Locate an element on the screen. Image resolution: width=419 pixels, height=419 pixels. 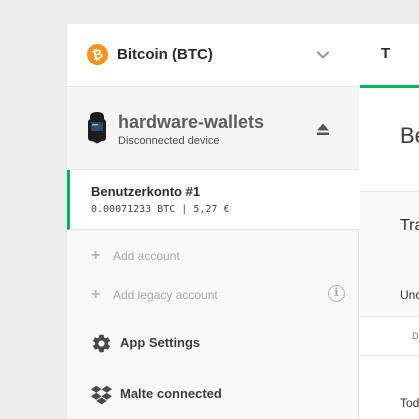
tab-transactions: T is located at coordinates (389, 56).